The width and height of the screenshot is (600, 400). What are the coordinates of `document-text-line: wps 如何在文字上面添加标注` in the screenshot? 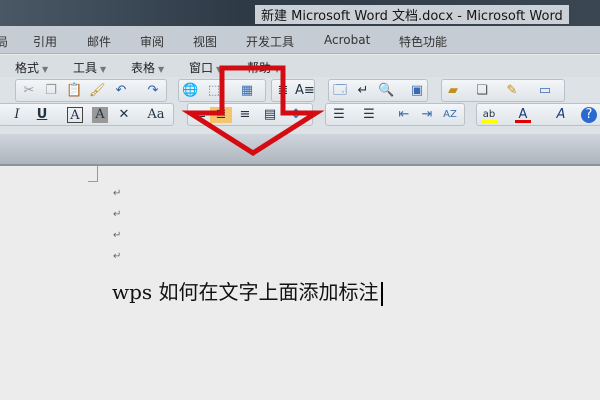 It's located at (247, 291).